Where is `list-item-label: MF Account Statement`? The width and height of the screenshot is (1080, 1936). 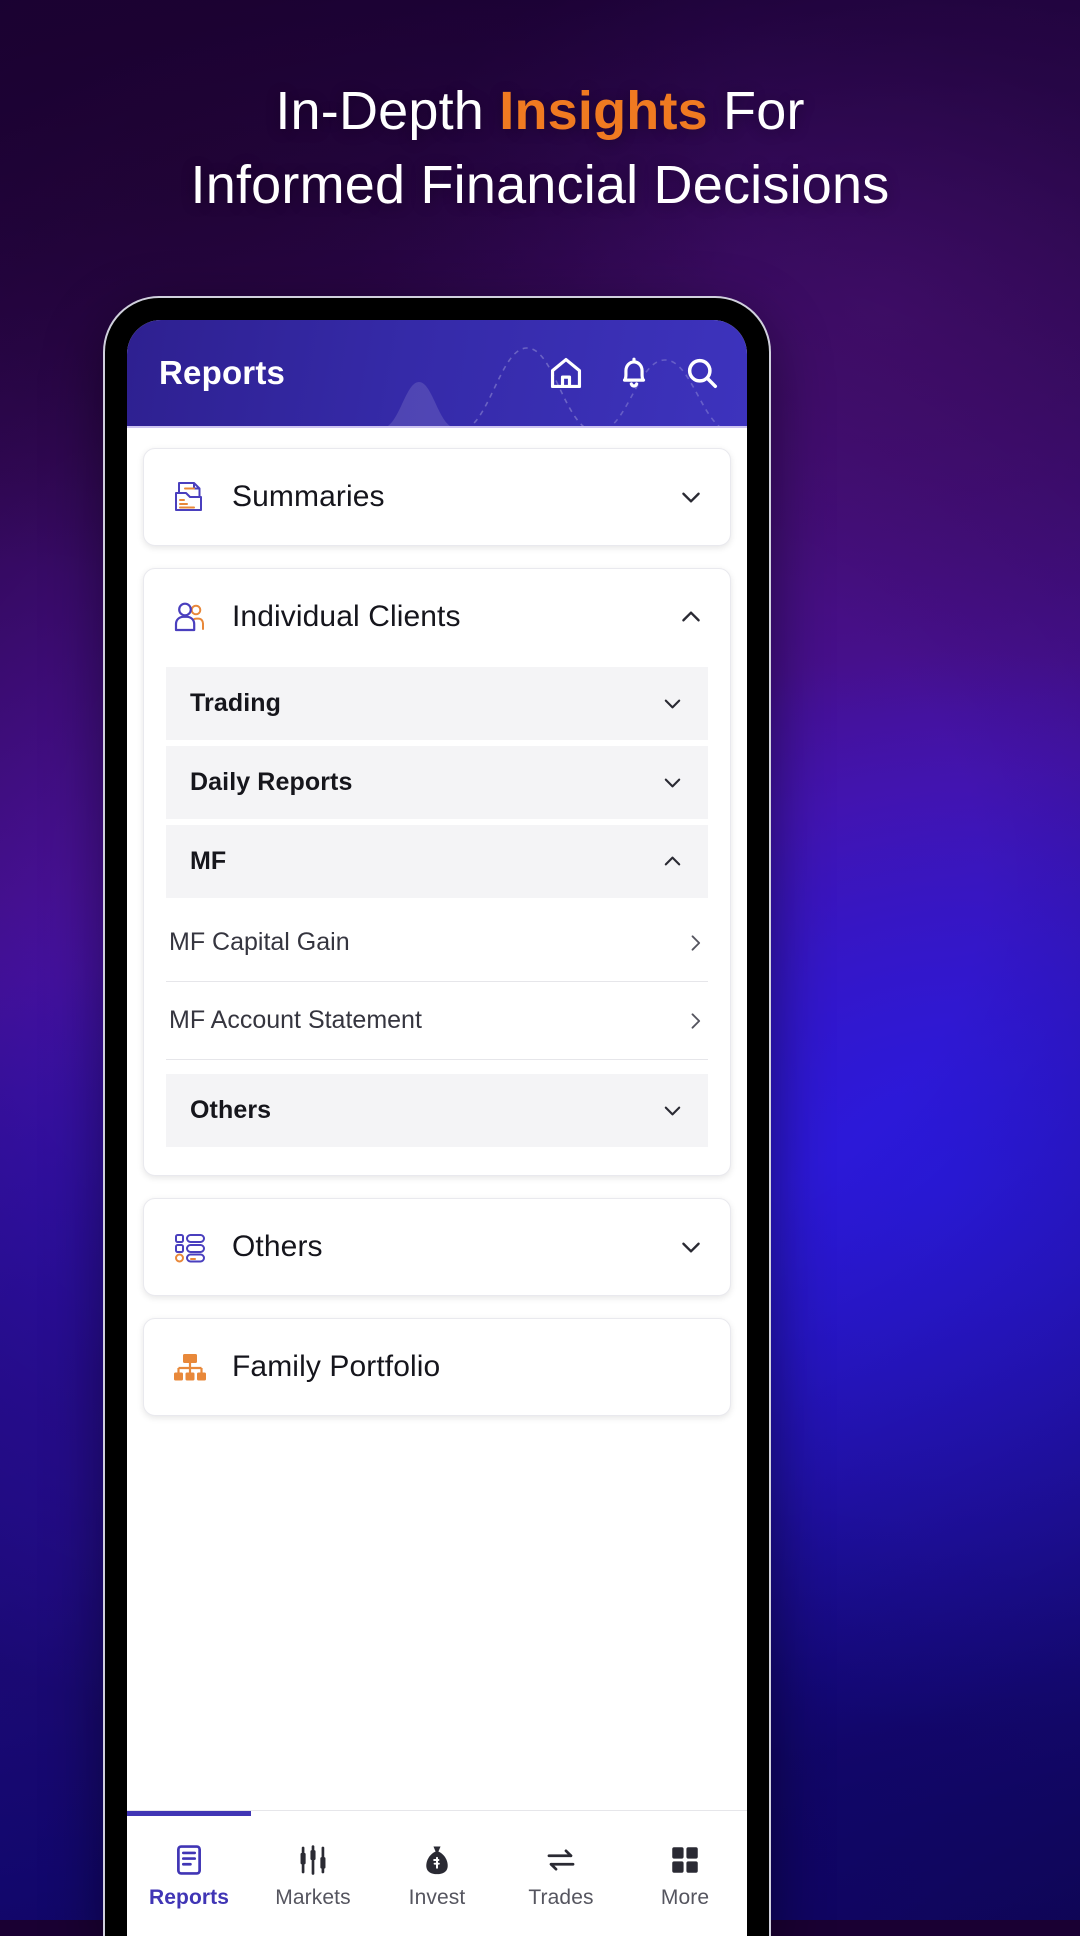 list-item-label: MF Account Statement is located at coordinates (295, 1020).